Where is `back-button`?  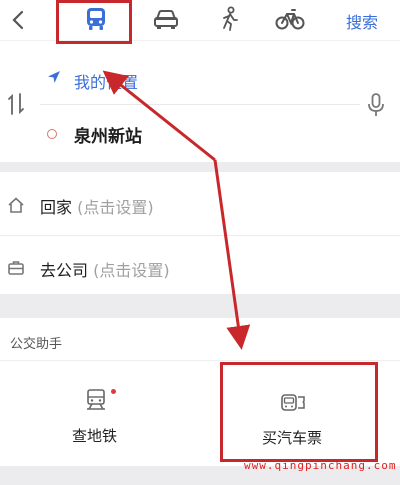
back-button is located at coordinates (19, 20).